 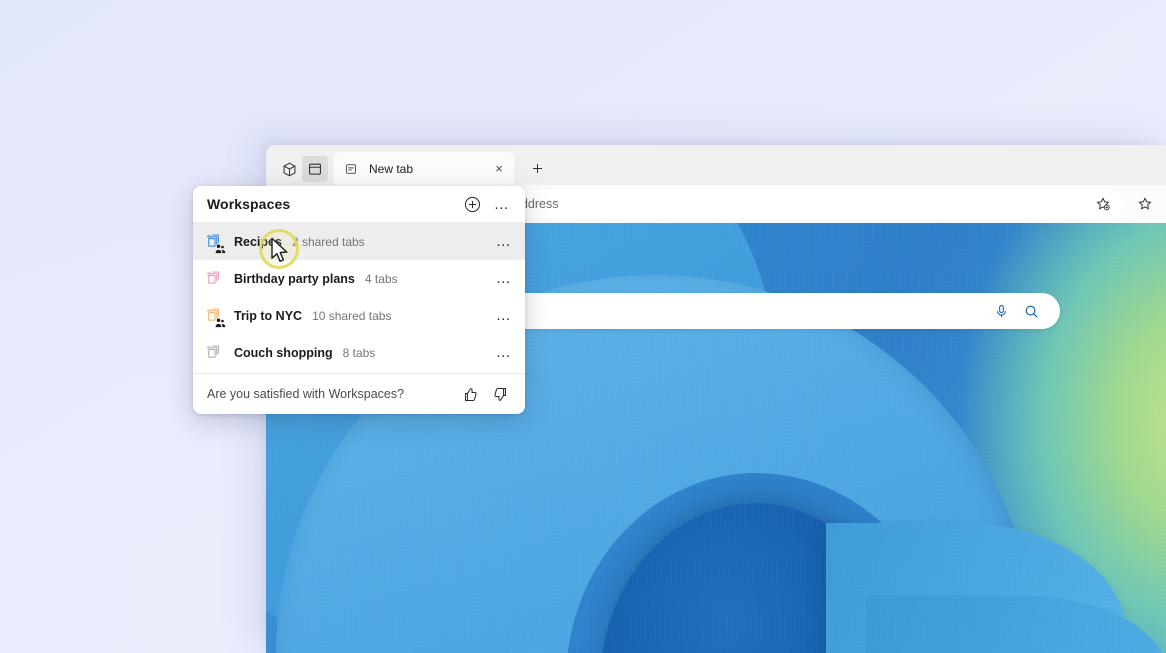 I want to click on collections-button, so click(x=1145, y=204).